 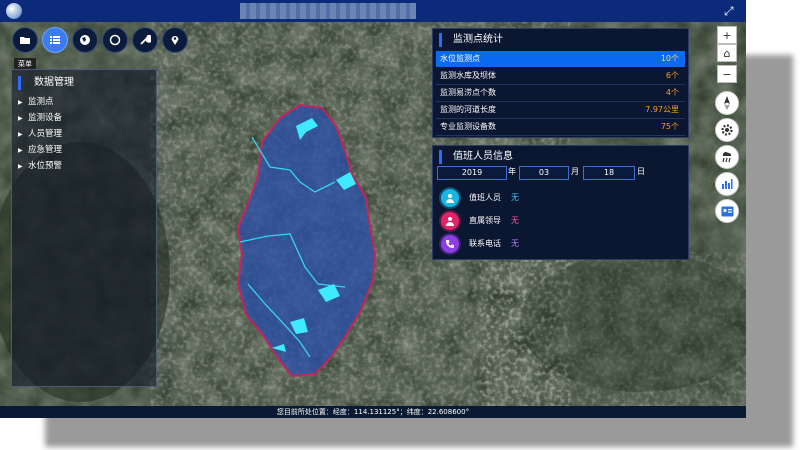 I want to click on circle-select-button, so click(x=115, y=40).